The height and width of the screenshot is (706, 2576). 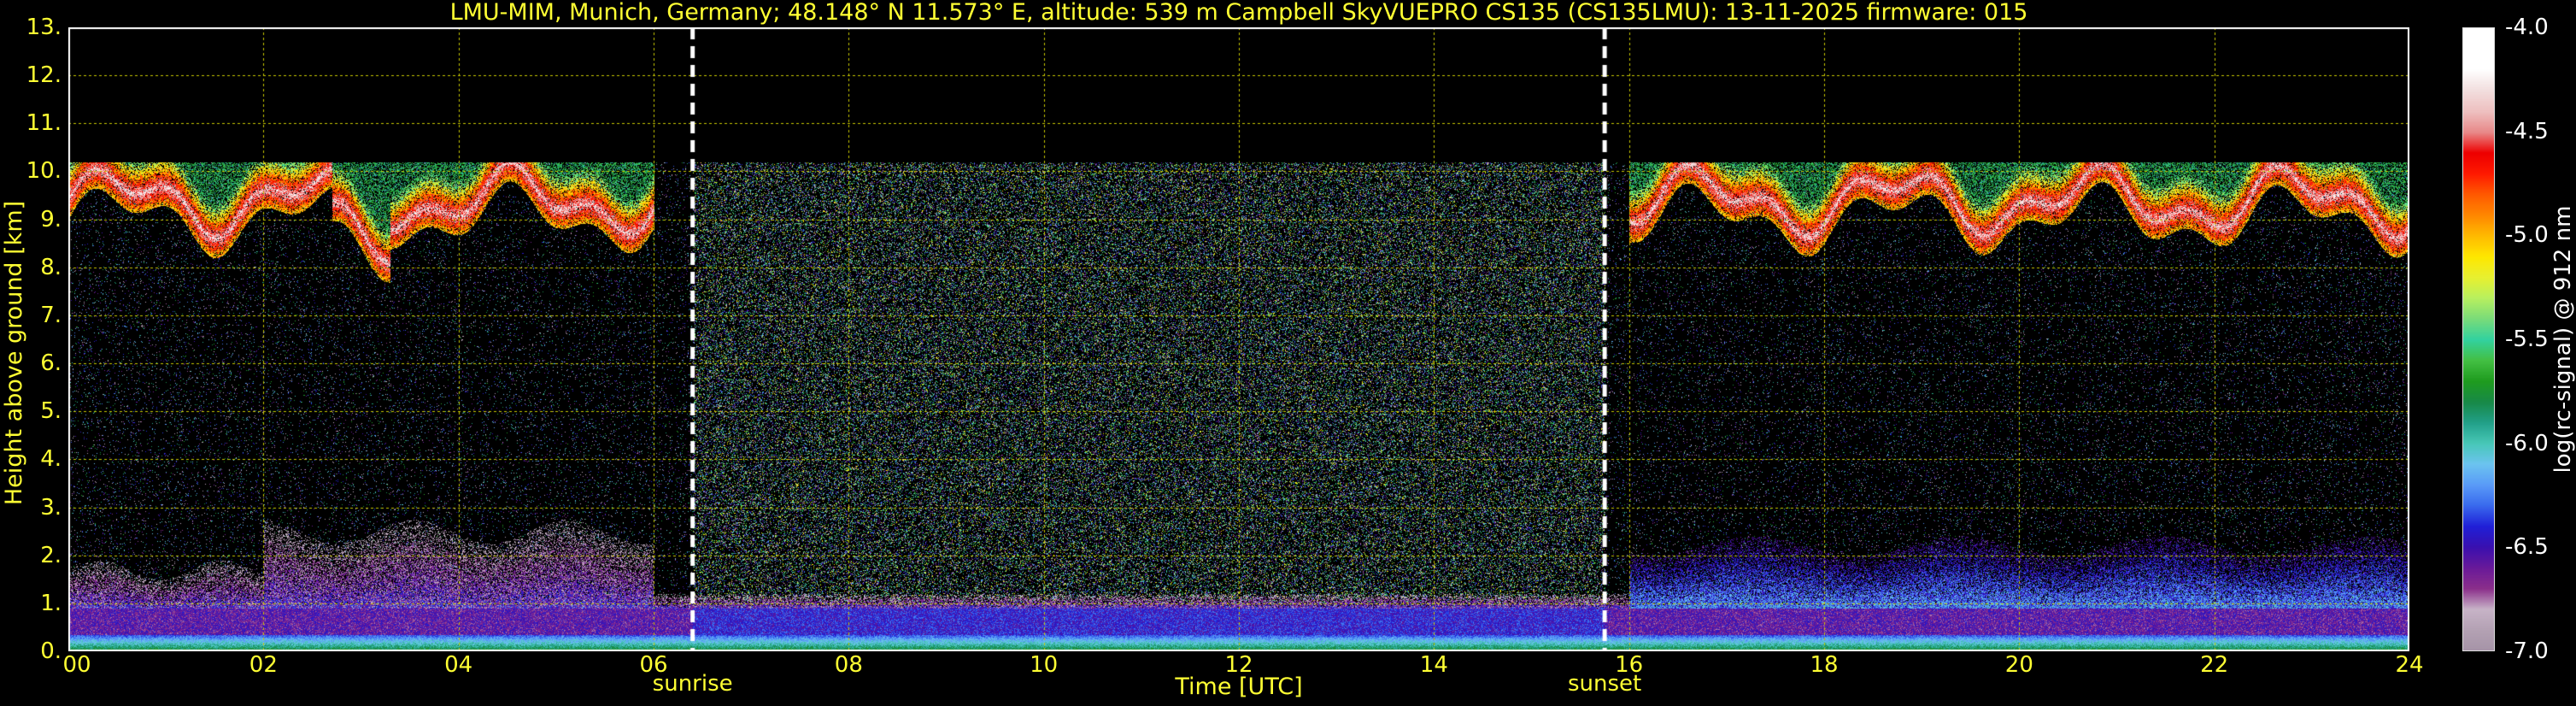 What do you see at coordinates (458, 665) in the screenshot?
I see `x-tick-label: 04` at bounding box center [458, 665].